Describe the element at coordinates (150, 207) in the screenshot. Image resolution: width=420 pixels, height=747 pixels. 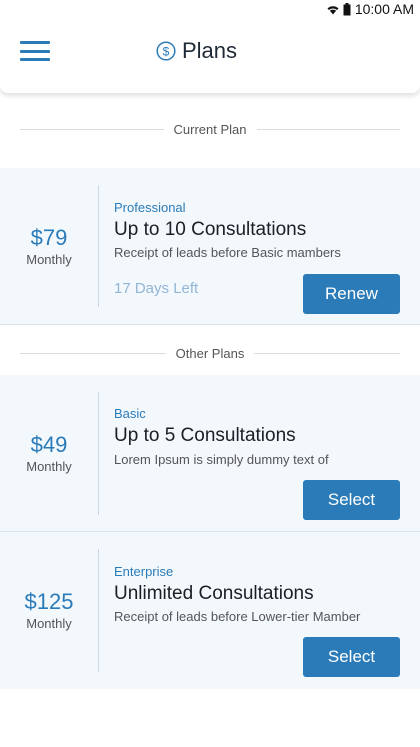
I see `plan-tier: Professional` at that location.